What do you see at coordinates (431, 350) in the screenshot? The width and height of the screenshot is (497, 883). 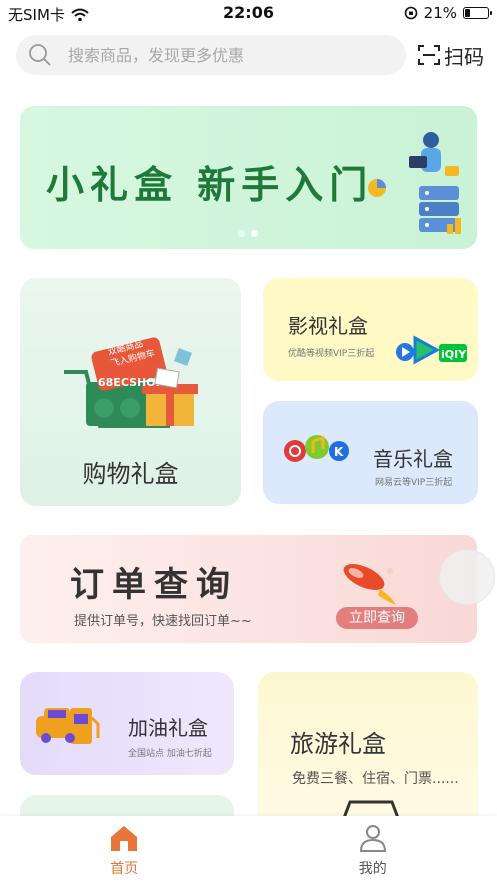 I see `video-brands-icon: iQIY` at bounding box center [431, 350].